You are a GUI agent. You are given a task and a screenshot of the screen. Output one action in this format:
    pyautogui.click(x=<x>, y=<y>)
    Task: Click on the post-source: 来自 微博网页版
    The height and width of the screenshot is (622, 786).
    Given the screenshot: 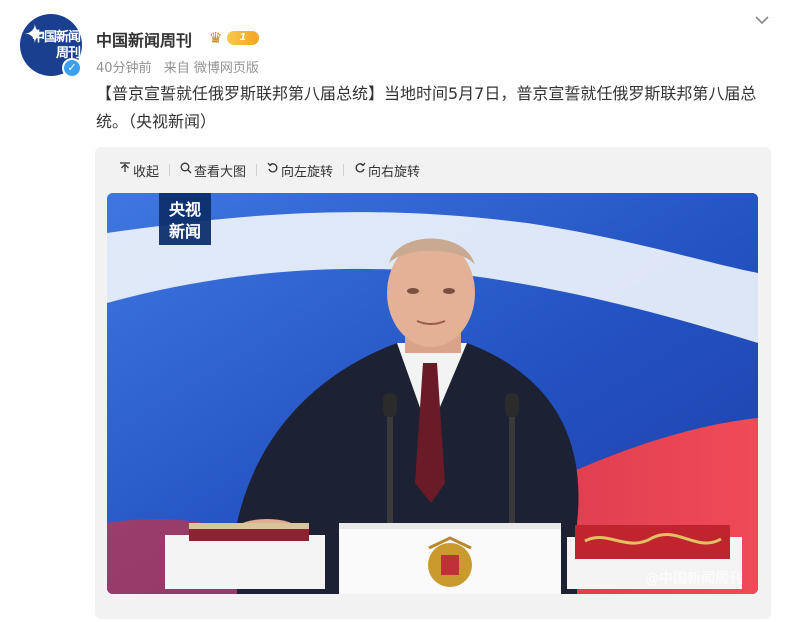 What is the action you would take?
    pyautogui.click(x=211, y=68)
    